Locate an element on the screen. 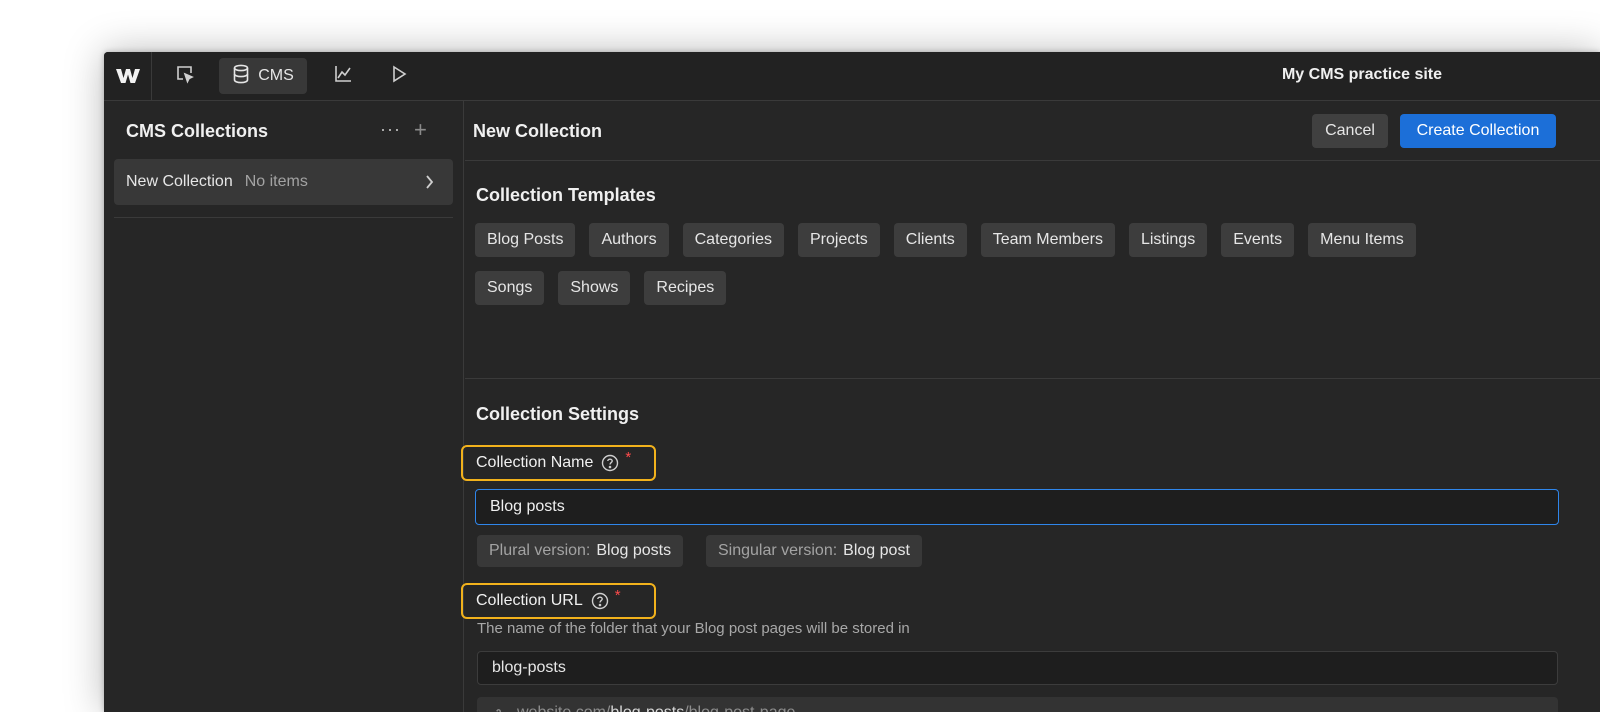 This screenshot has width=1600, height=712. sidebar-divider is located at coordinates (283, 217).